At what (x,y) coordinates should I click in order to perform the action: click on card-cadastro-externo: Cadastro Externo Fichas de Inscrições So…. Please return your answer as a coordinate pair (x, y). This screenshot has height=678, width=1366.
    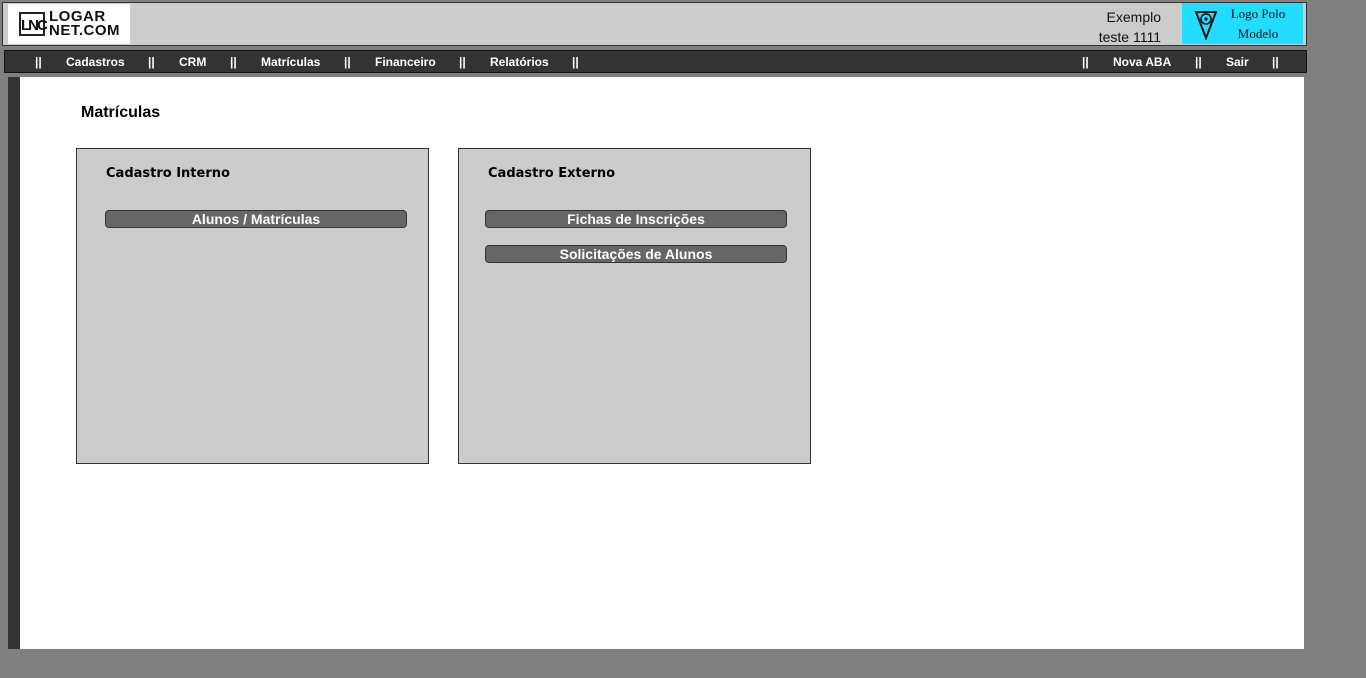
    Looking at the image, I should click on (634, 306).